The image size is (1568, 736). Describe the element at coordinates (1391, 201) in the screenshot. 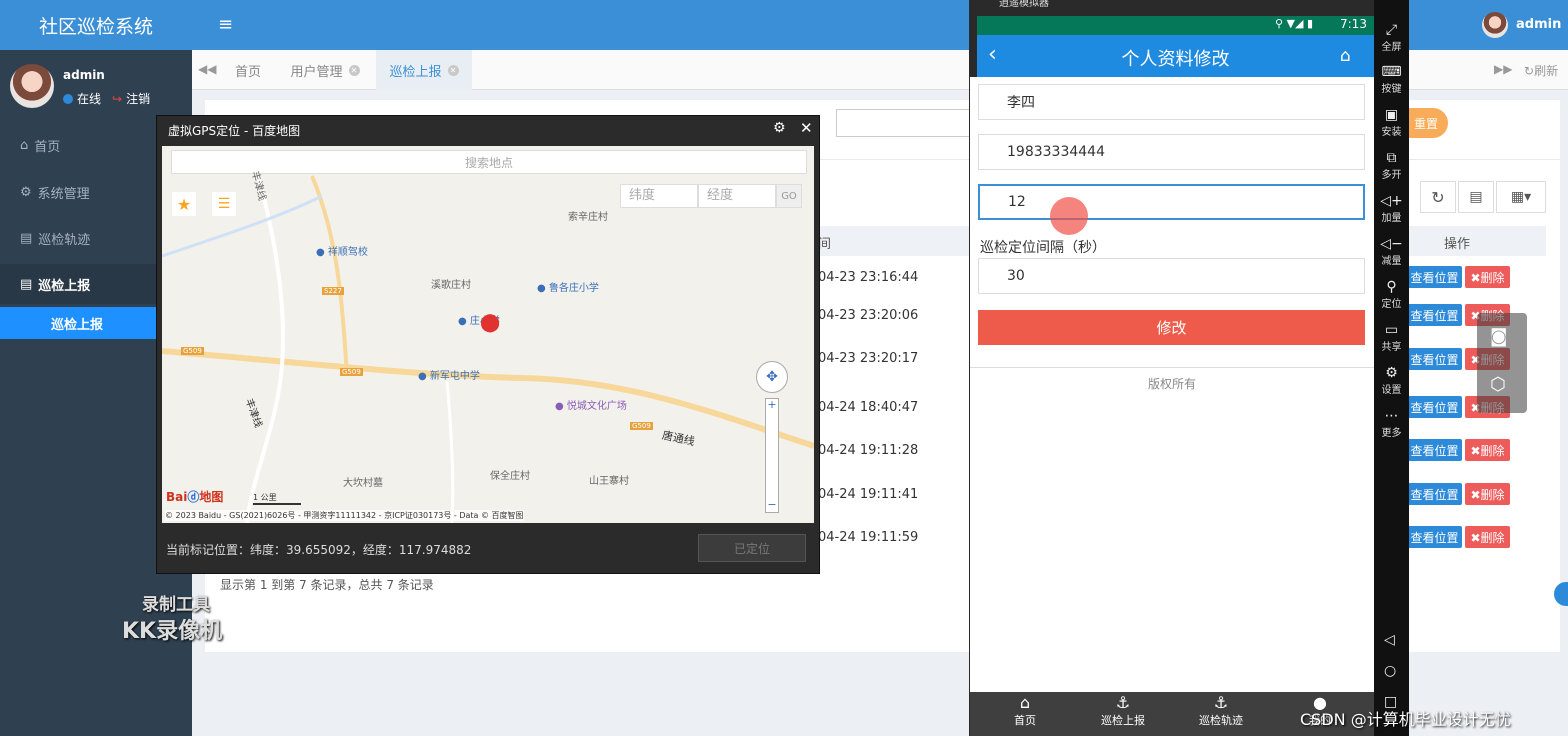

I see `volume-up-icon: ◁+` at that location.